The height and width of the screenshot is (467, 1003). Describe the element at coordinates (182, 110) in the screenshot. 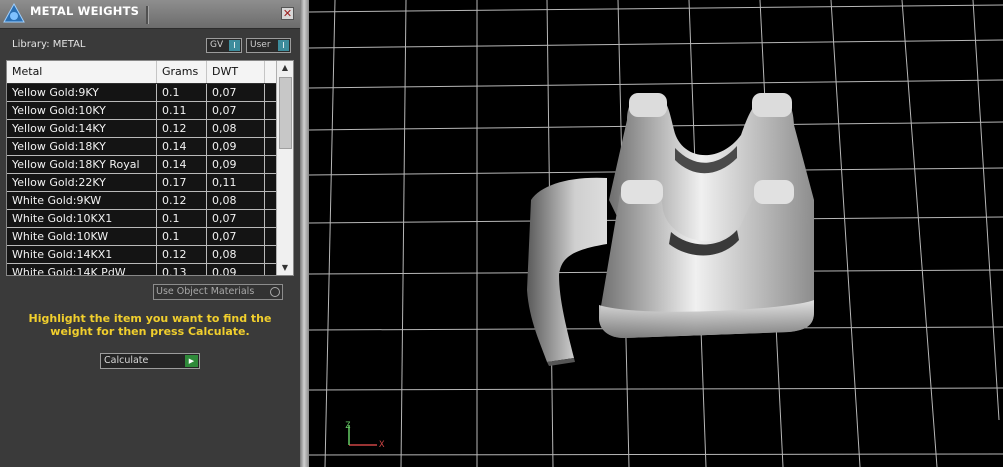

I see `cell-grams: 0.11` at that location.